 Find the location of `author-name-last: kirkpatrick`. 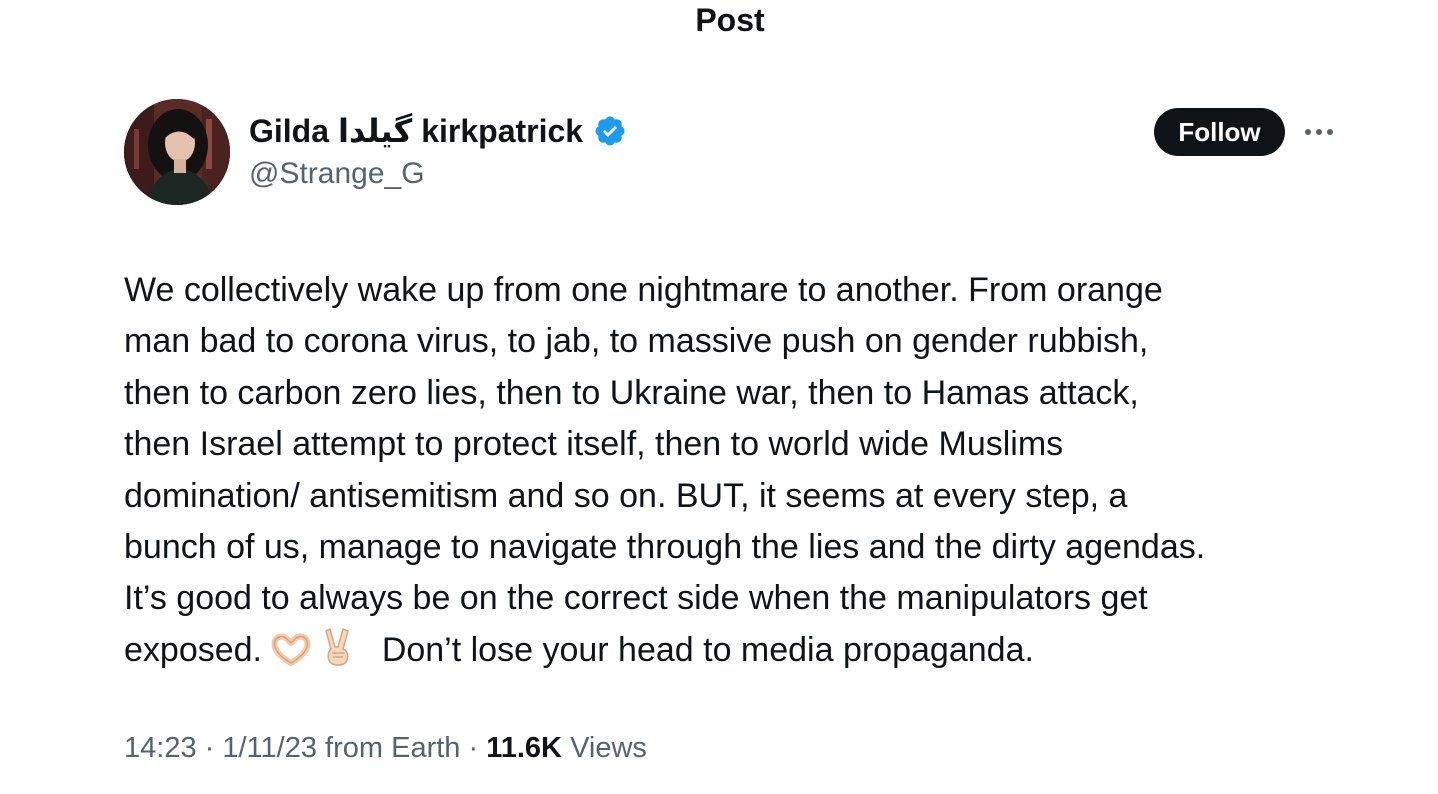

author-name-last: kirkpatrick is located at coordinates (502, 131).